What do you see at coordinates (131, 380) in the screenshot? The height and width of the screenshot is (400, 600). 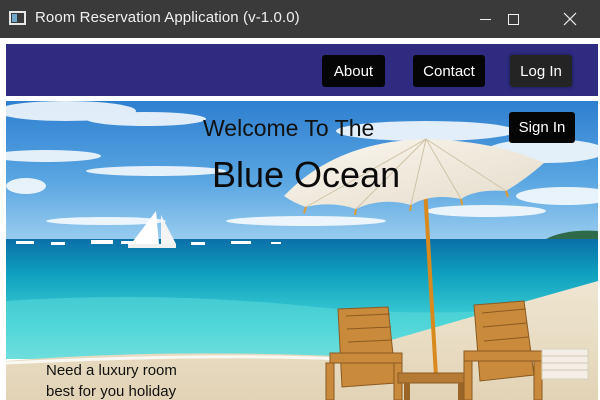 I see `hero-tagline: Need a luxury room best for you holiday` at bounding box center [131, 380].